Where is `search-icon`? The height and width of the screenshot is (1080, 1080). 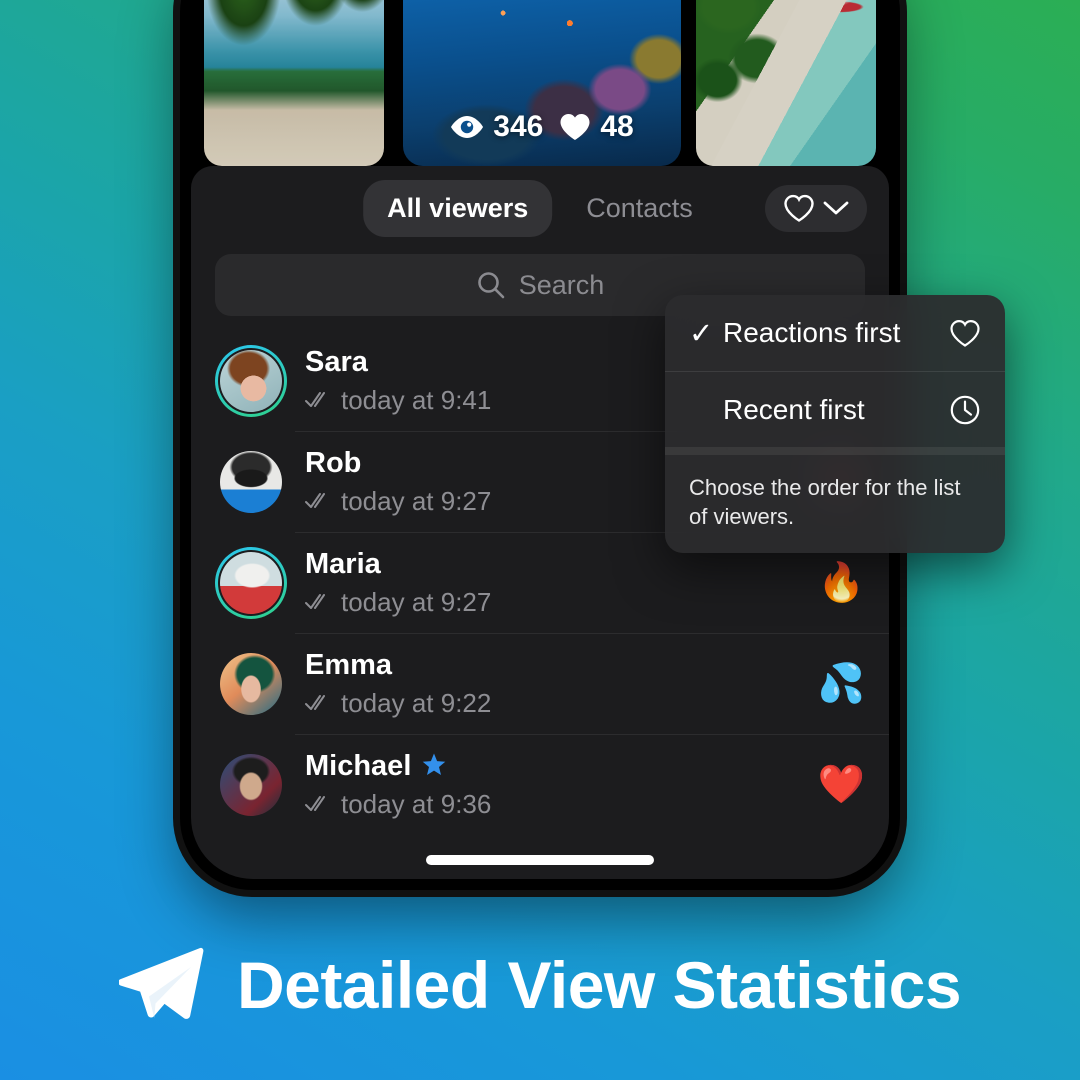
search-icon is located at coordinates (491, 285).